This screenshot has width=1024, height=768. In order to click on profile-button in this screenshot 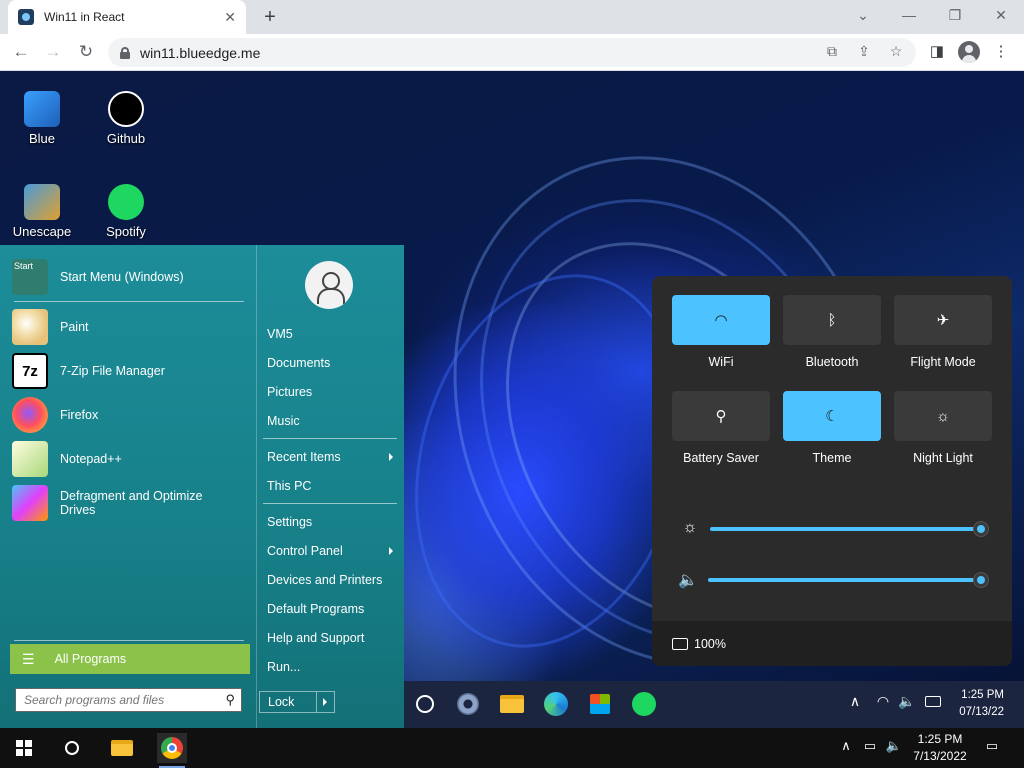, I will do `click(969, 52)`.